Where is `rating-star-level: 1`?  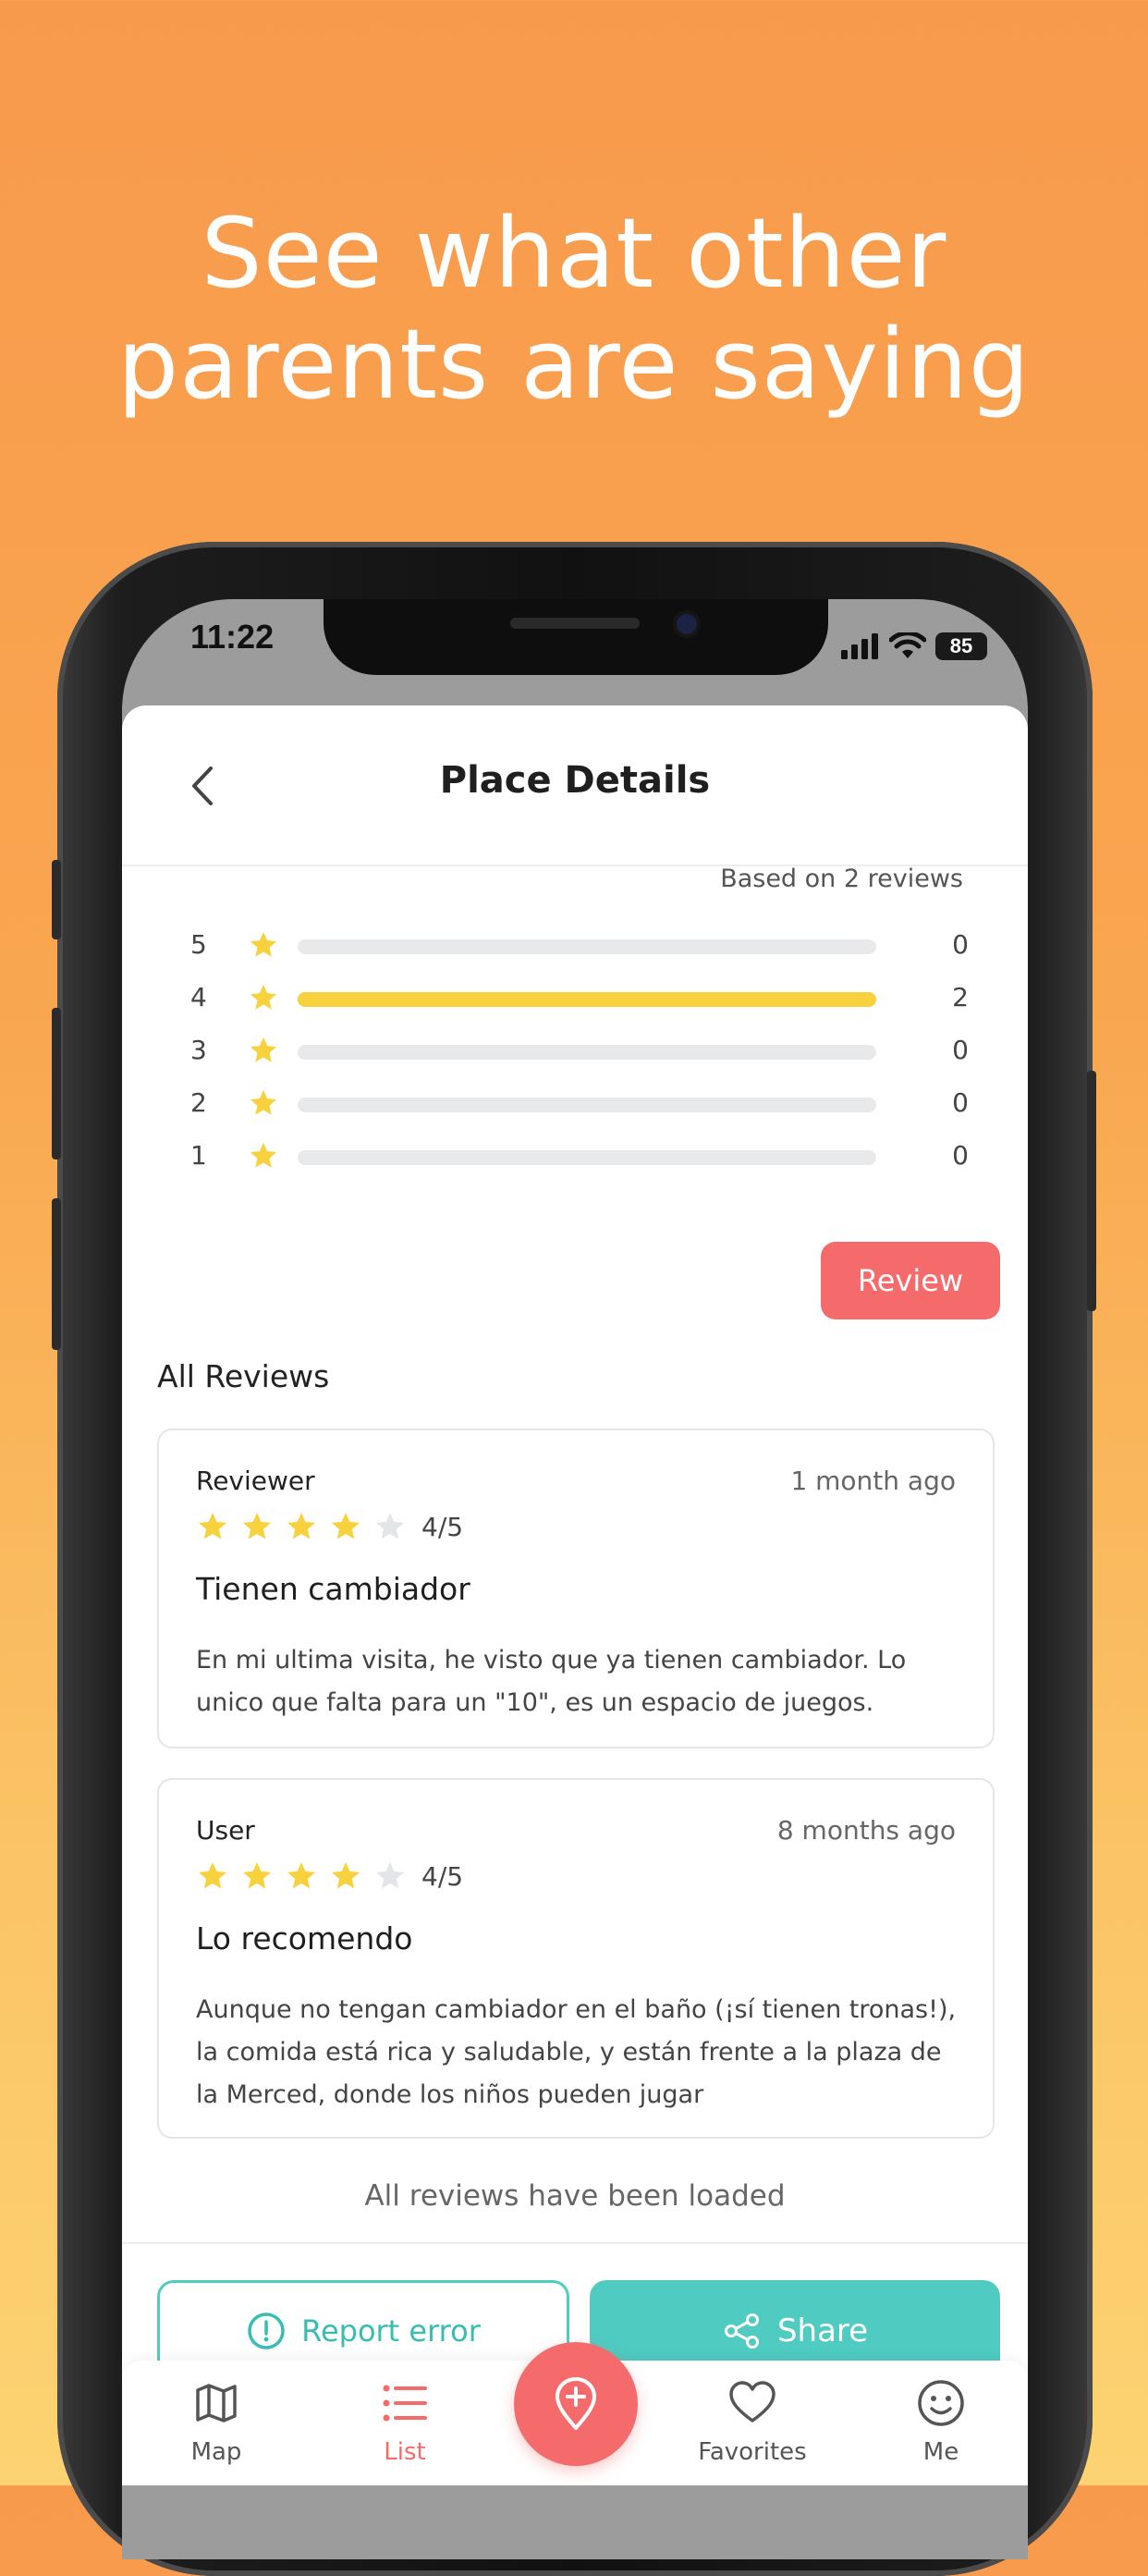
rating-star-level: 1 is located at coordinates (198, 1155).